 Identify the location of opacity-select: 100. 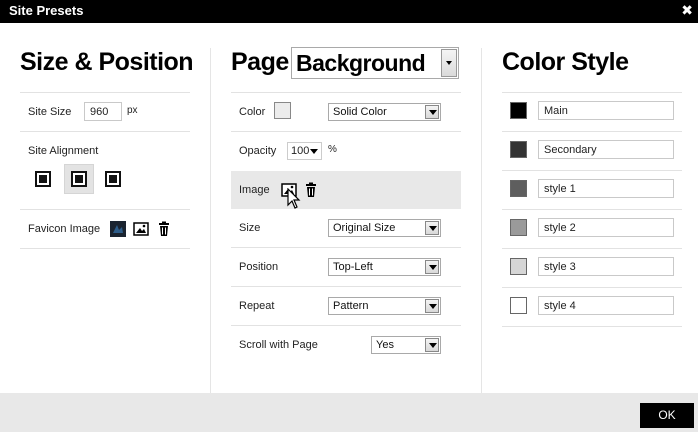
(304, 151).